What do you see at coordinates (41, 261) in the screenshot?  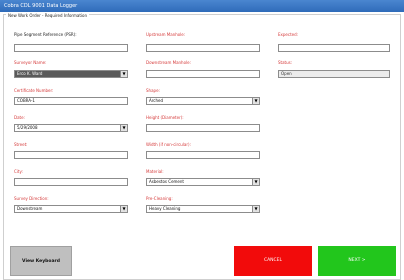 I see `view-keyboard-button: View Keyboard` at bounding box center [41, 261].